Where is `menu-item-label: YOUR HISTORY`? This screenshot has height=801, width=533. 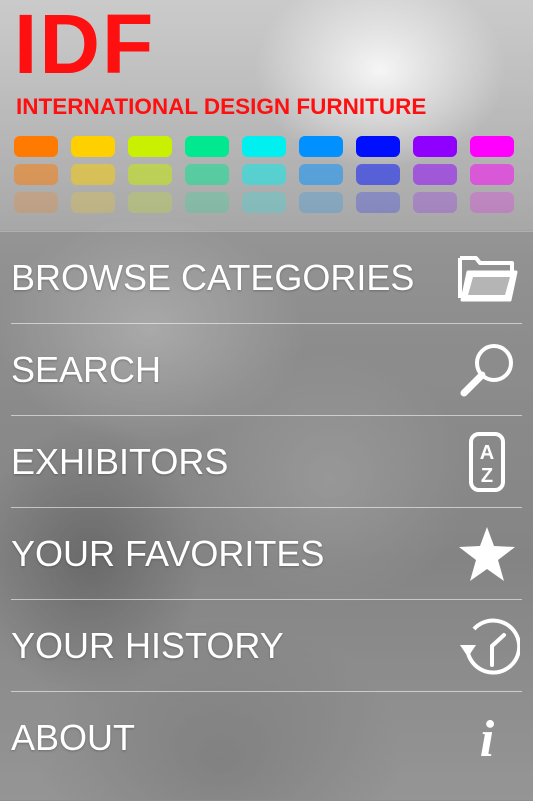
menu-item-label: YOUR HISTORY is located at coordinates (147, 645).